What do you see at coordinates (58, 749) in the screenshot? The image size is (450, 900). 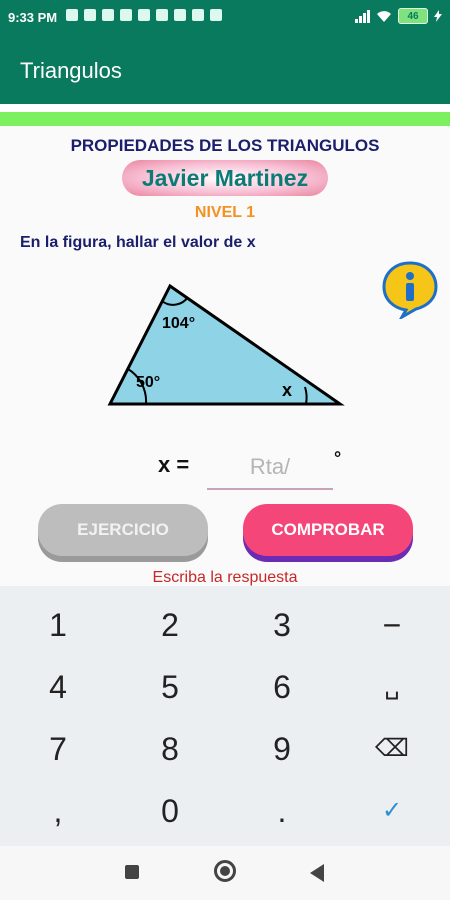 I see `key-7: 7` at bounding box center [58, 749].